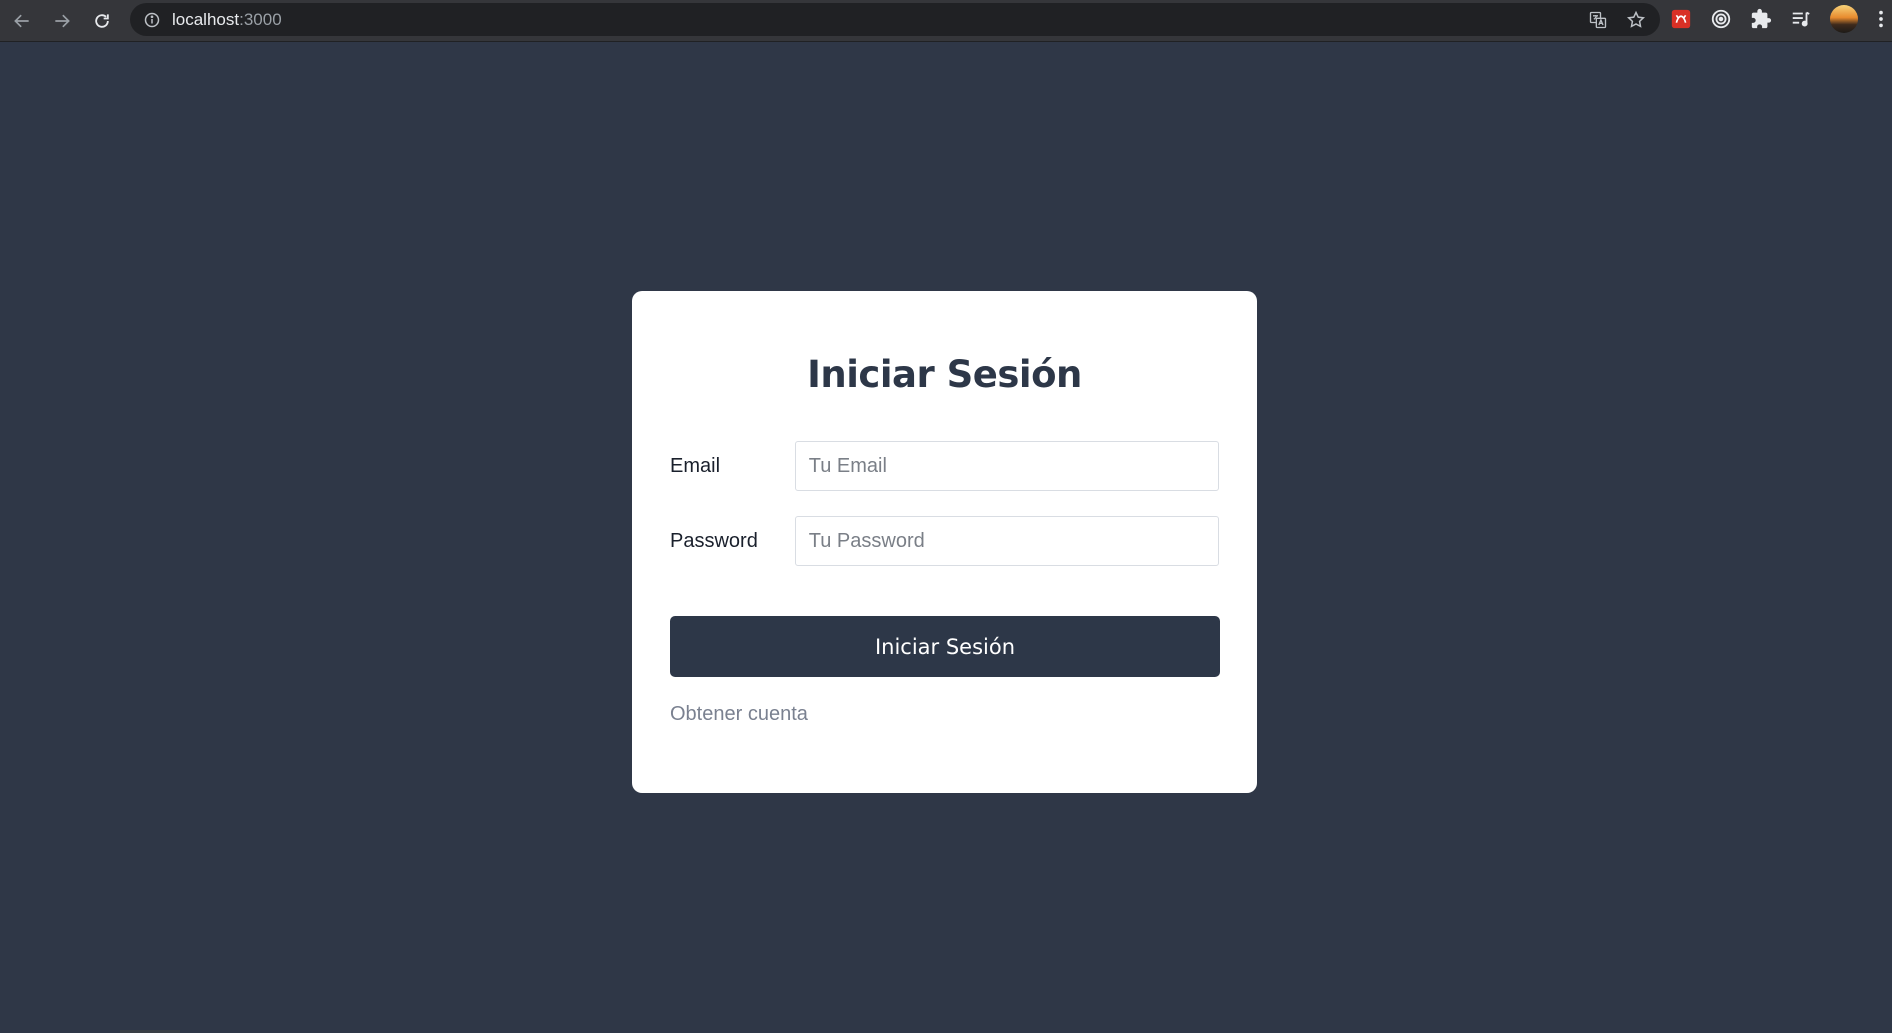 This screenshot has width=1892, height=1033. I want to click on browser-toolbar: localhost:3000, so click(946, 21).